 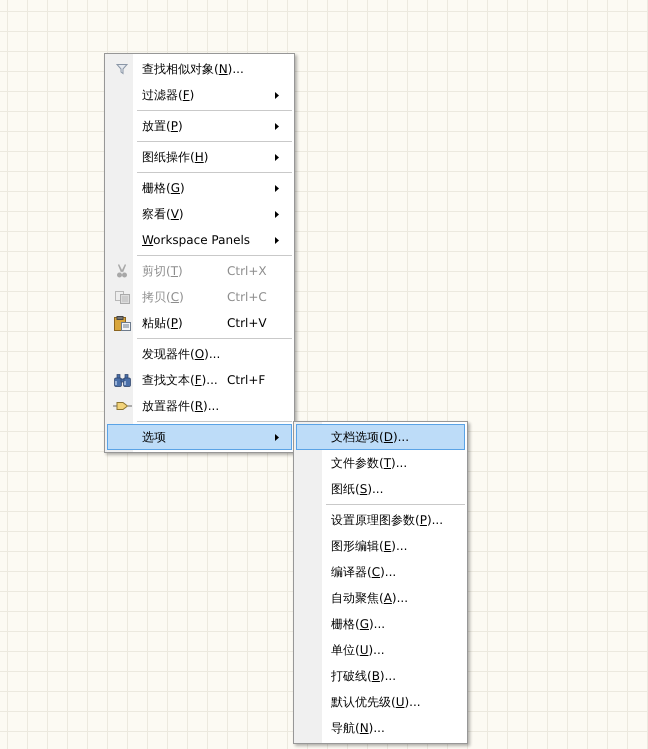 I want to click on binoculars-icon, so click(x=122, y=380).